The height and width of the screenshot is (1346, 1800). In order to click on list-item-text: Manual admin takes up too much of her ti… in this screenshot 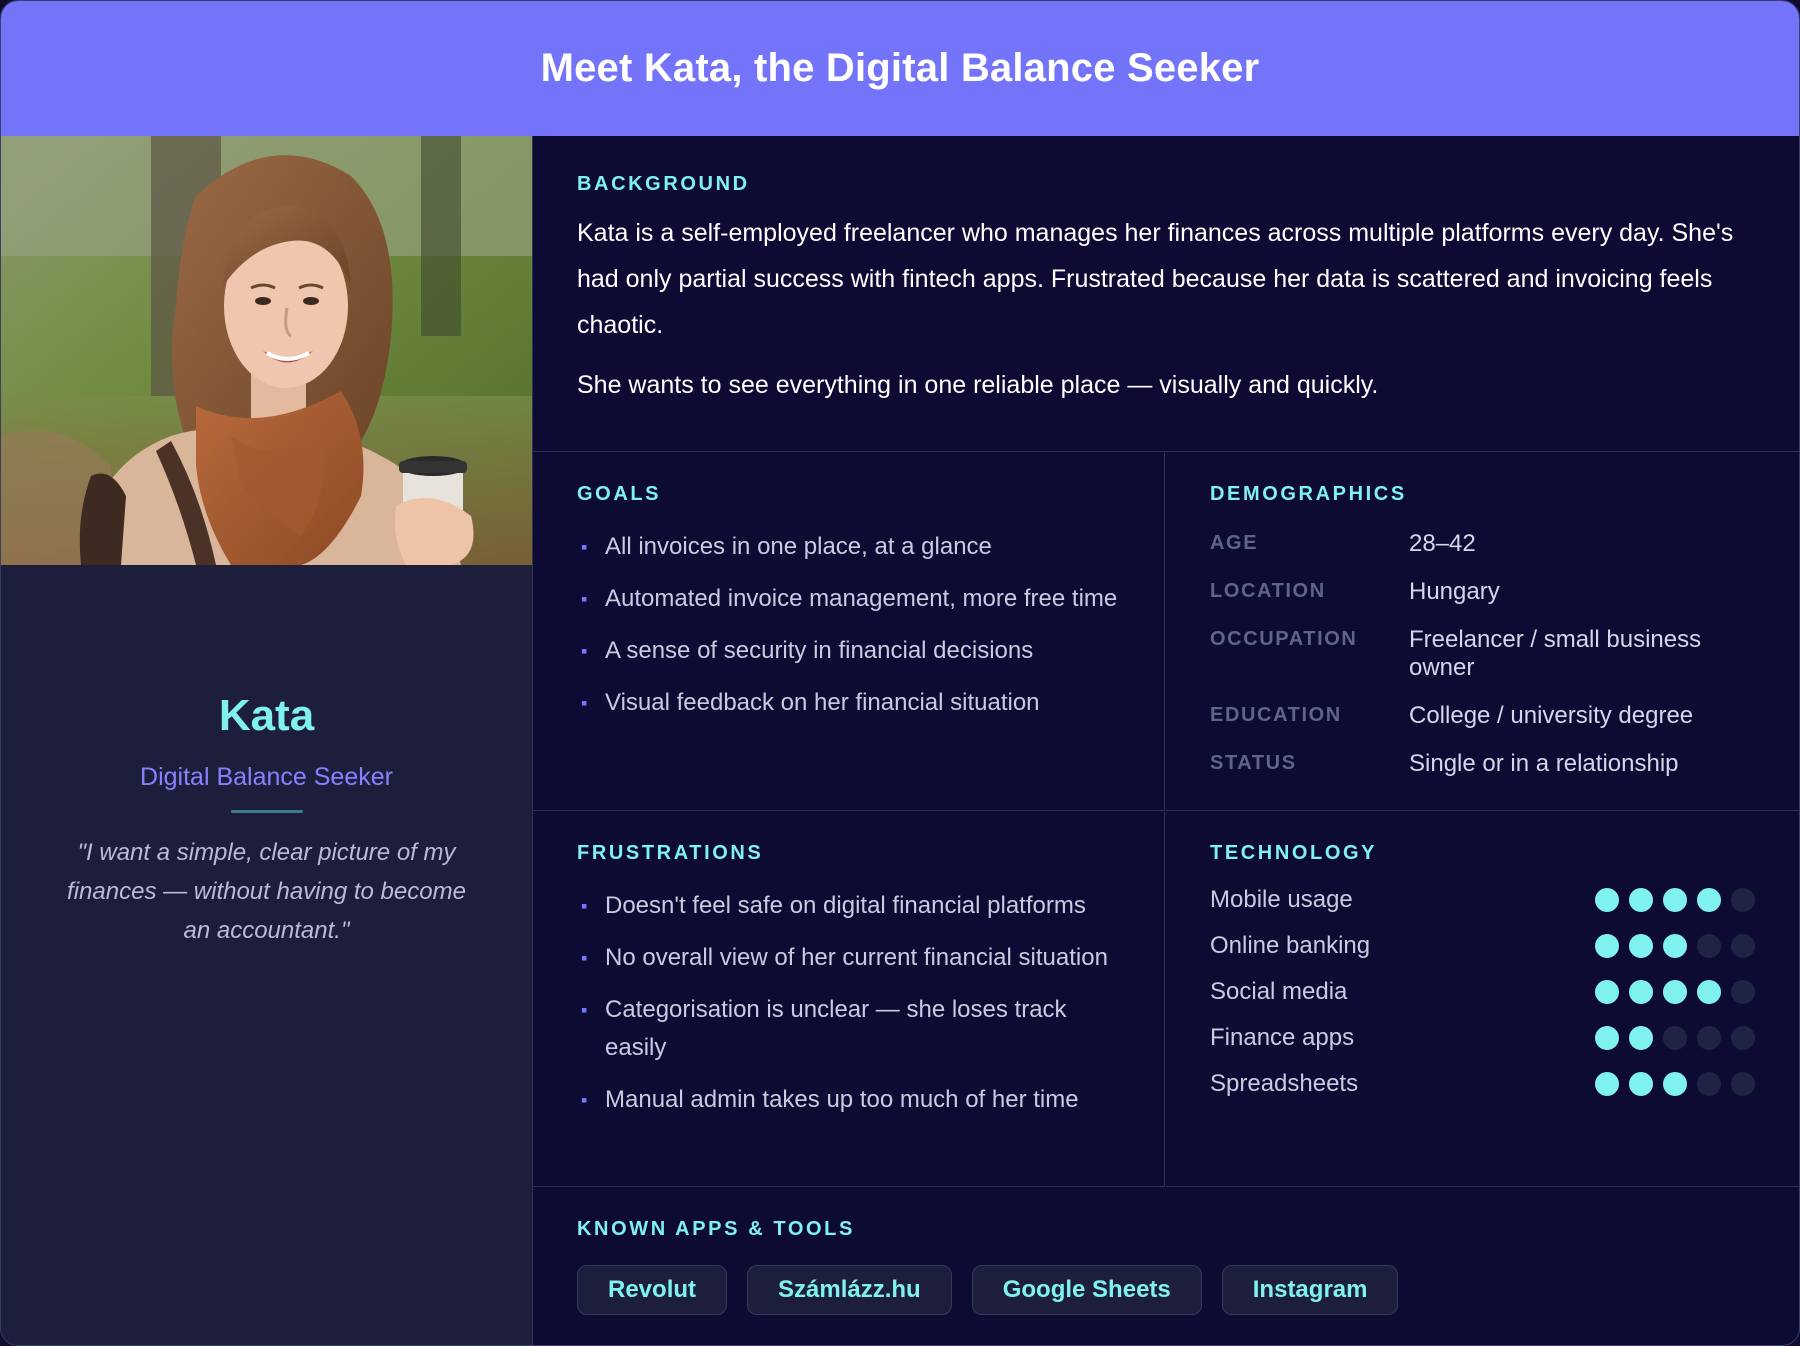, I will do `click(842, 1099)`.